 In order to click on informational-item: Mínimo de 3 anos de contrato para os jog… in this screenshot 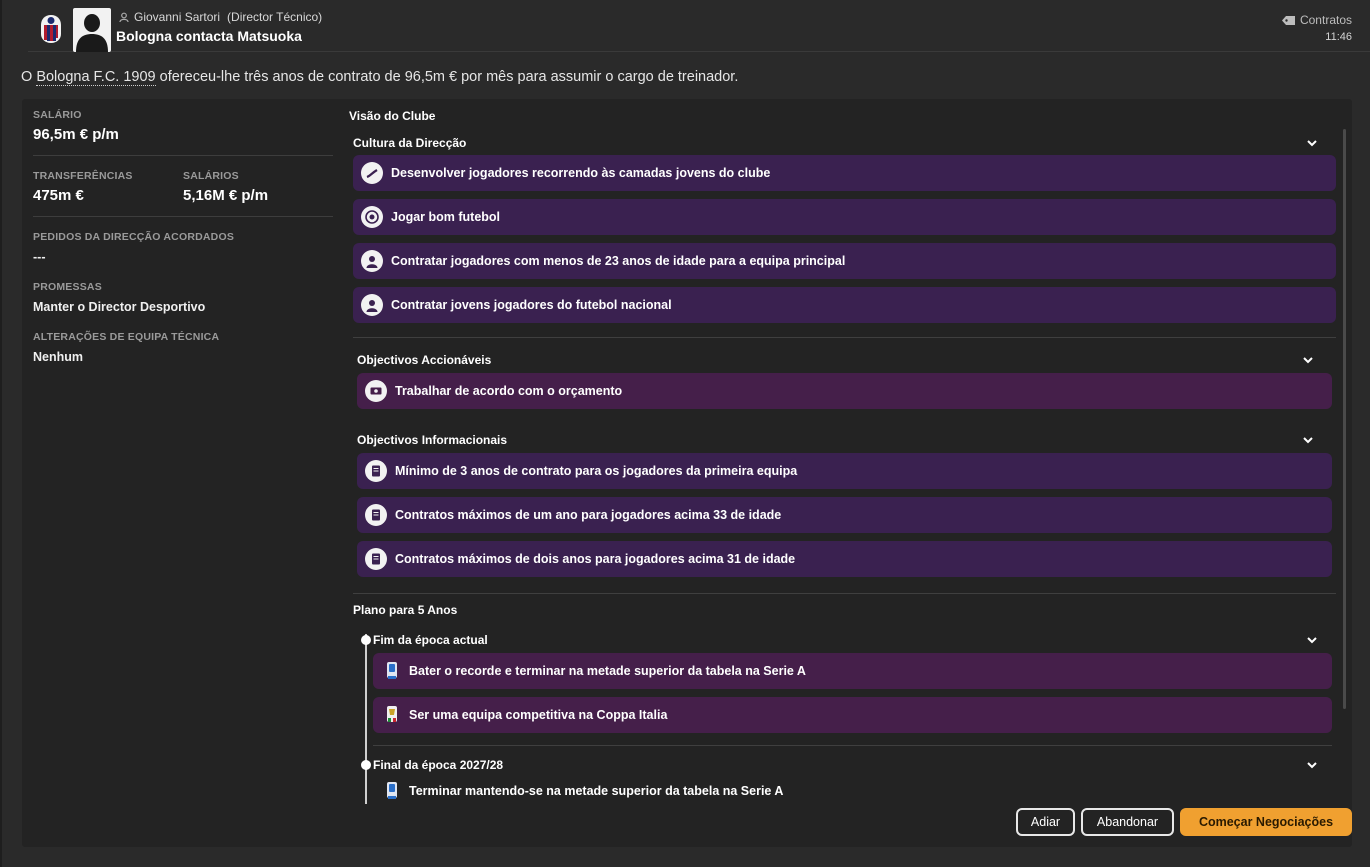, I will do `click(844, 471)`.